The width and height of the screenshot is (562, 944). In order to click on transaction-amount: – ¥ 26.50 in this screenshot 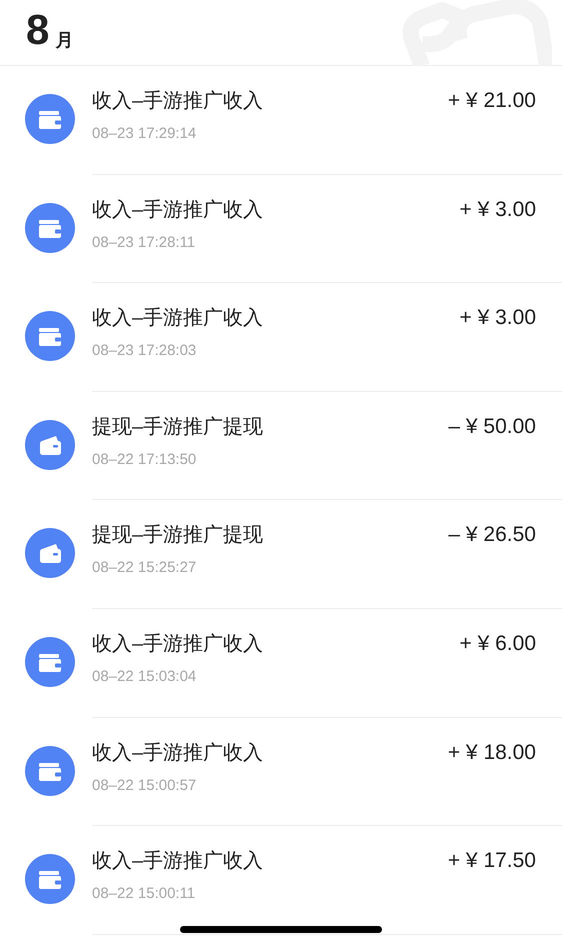, I will do `click(492, 535)`.